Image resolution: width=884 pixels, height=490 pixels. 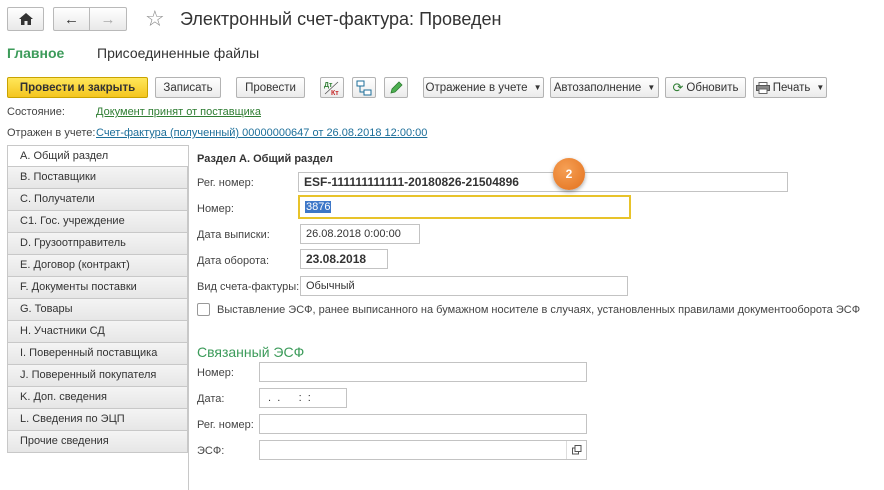 I want to click on sidebar-item-general: A. Общий раздел, so click(x=97, y=156).